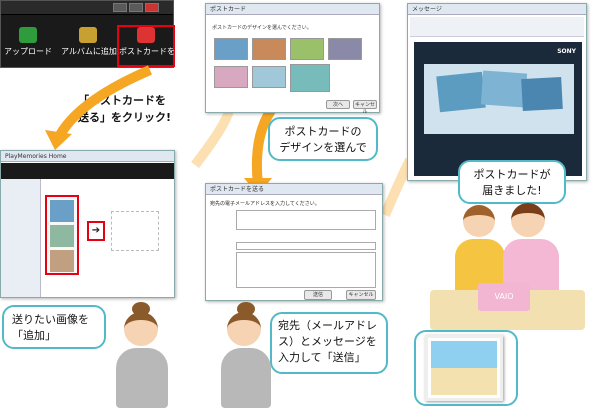  Describe the element at coordinates (292, 9) in the screenshot. I see `design-window-title: ポストカード` at that location.